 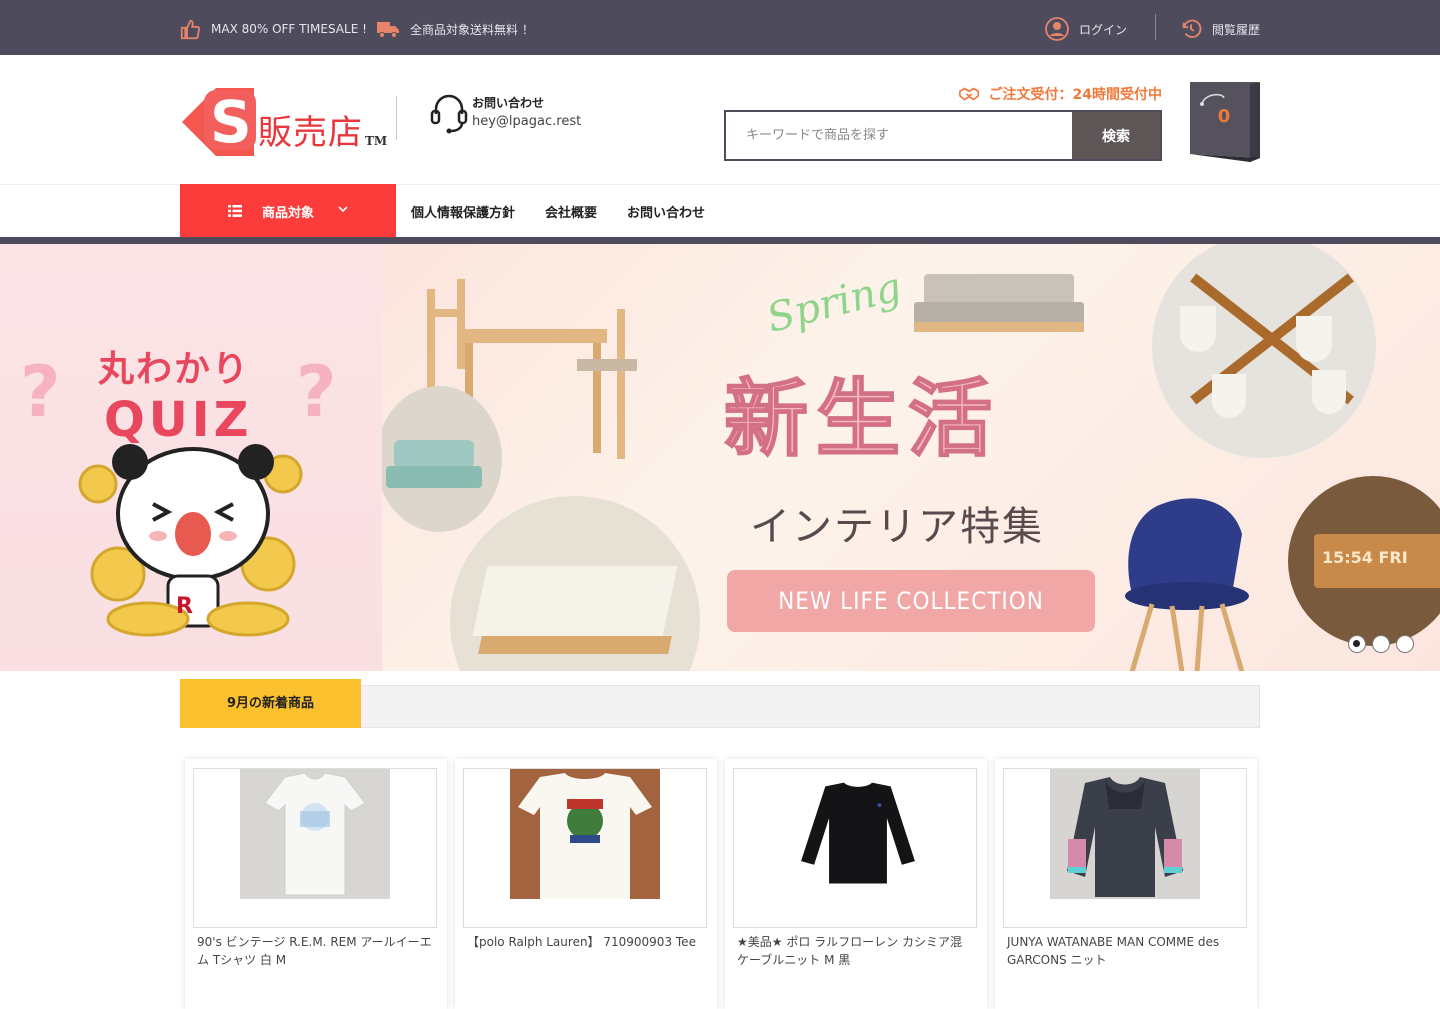 I want to click on history-icon, so click(x=1192, y=28).